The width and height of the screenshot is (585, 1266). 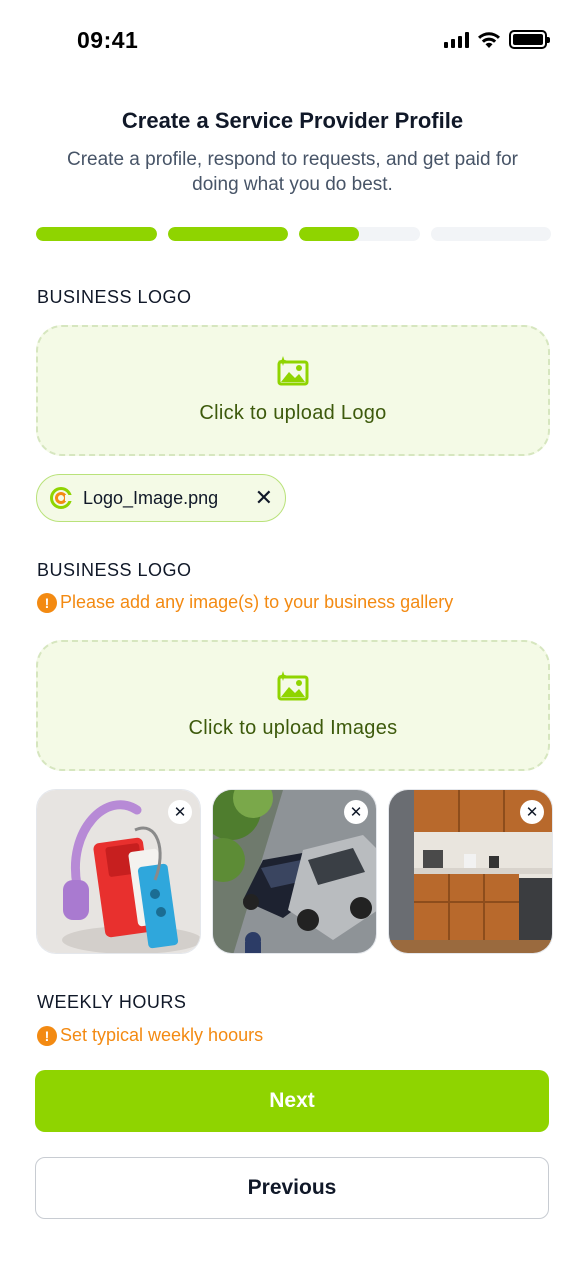 I want to click on upload-images-text: Click to upload Images, so click(x=293, y=728).